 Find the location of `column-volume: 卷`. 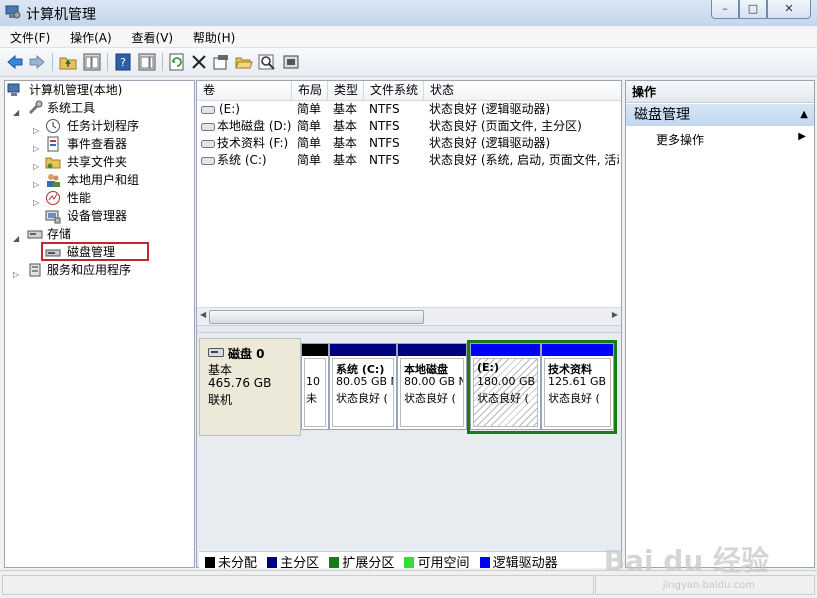

column-volume: 卷 is located at coordinates (244, 90).